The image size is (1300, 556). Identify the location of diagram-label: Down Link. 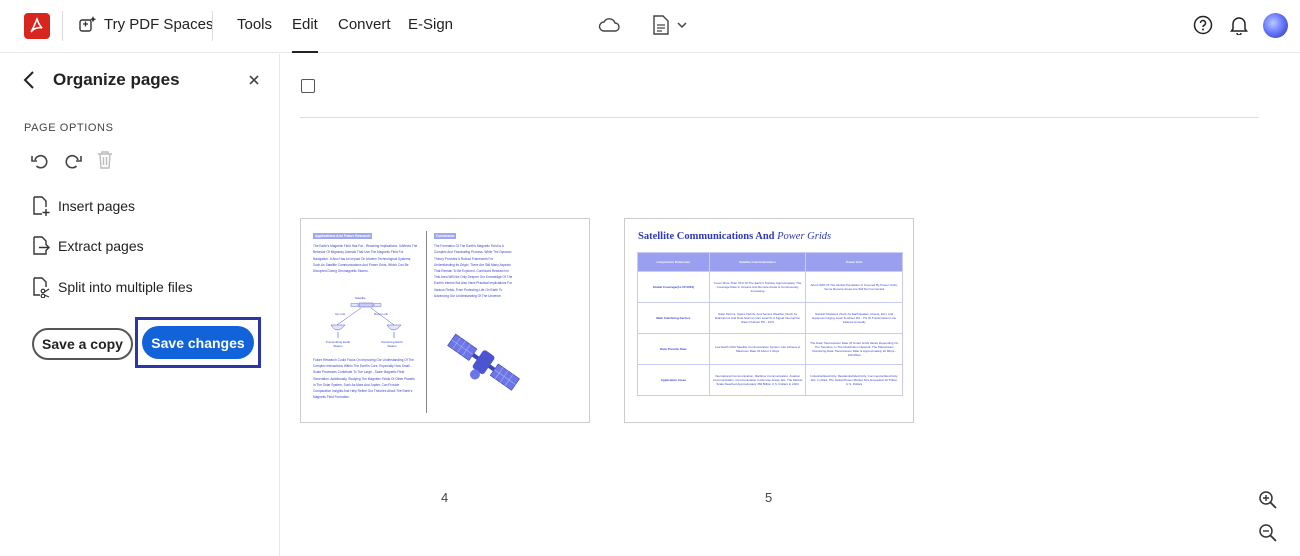
(381, 314).